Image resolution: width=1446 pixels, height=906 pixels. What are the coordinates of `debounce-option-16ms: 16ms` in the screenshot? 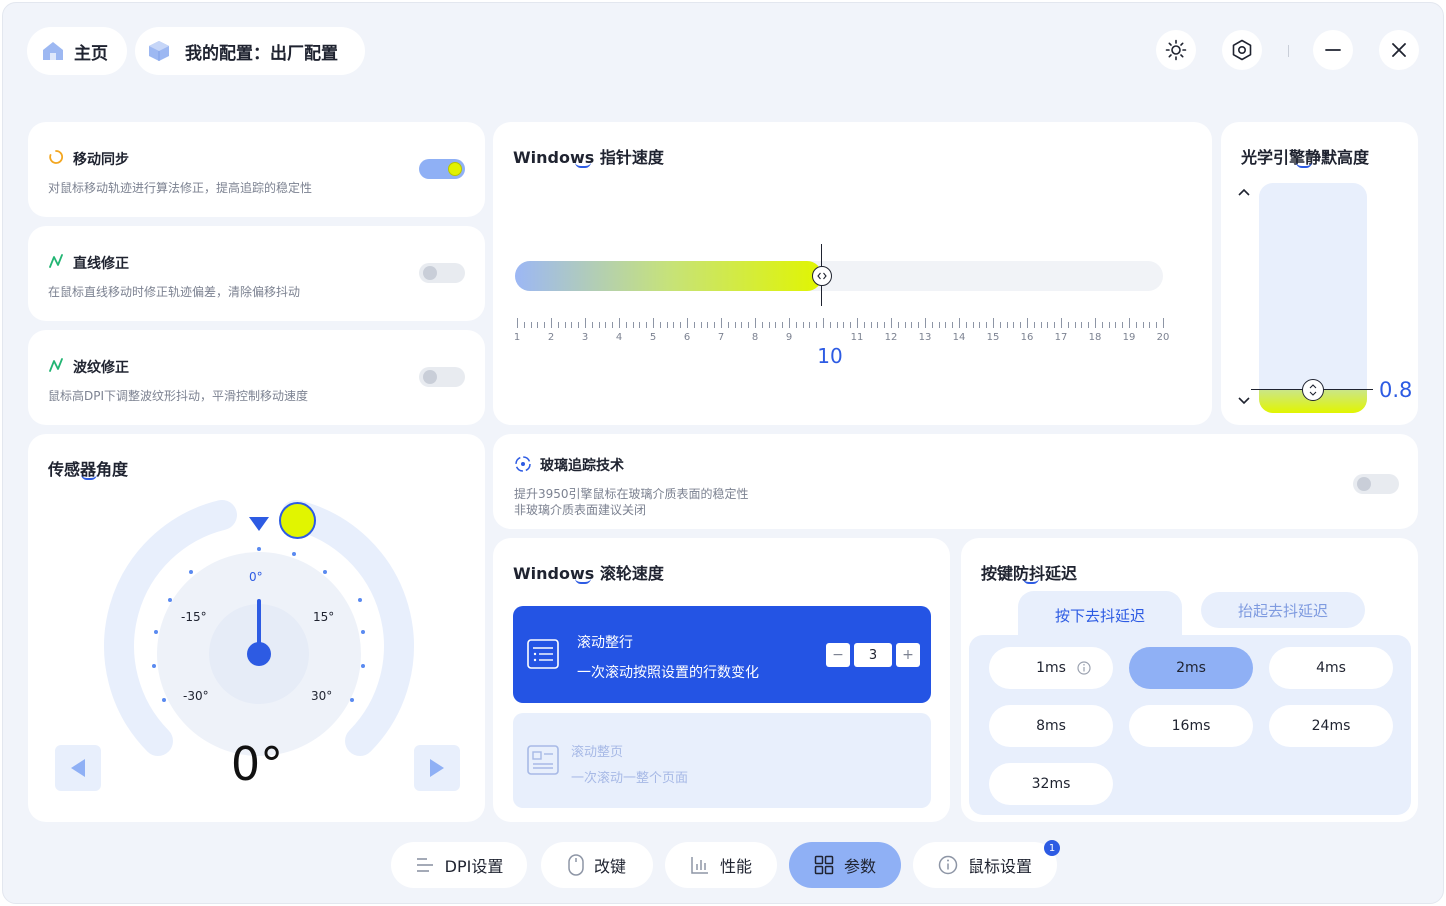 It's located at (1191, 726).